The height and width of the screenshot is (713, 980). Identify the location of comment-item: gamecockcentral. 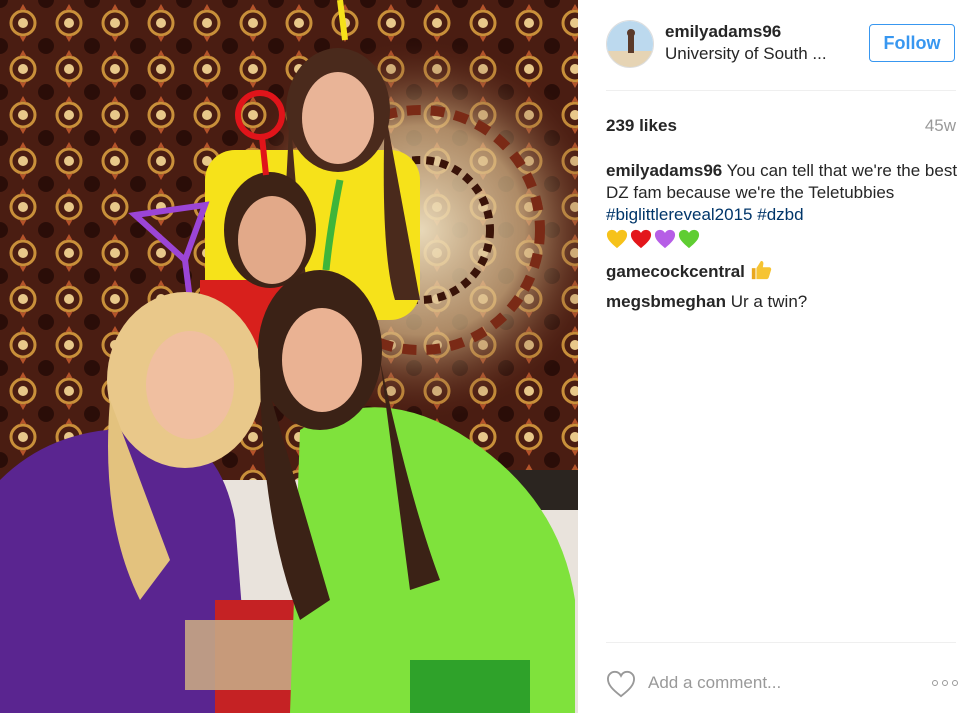
(784, 271).